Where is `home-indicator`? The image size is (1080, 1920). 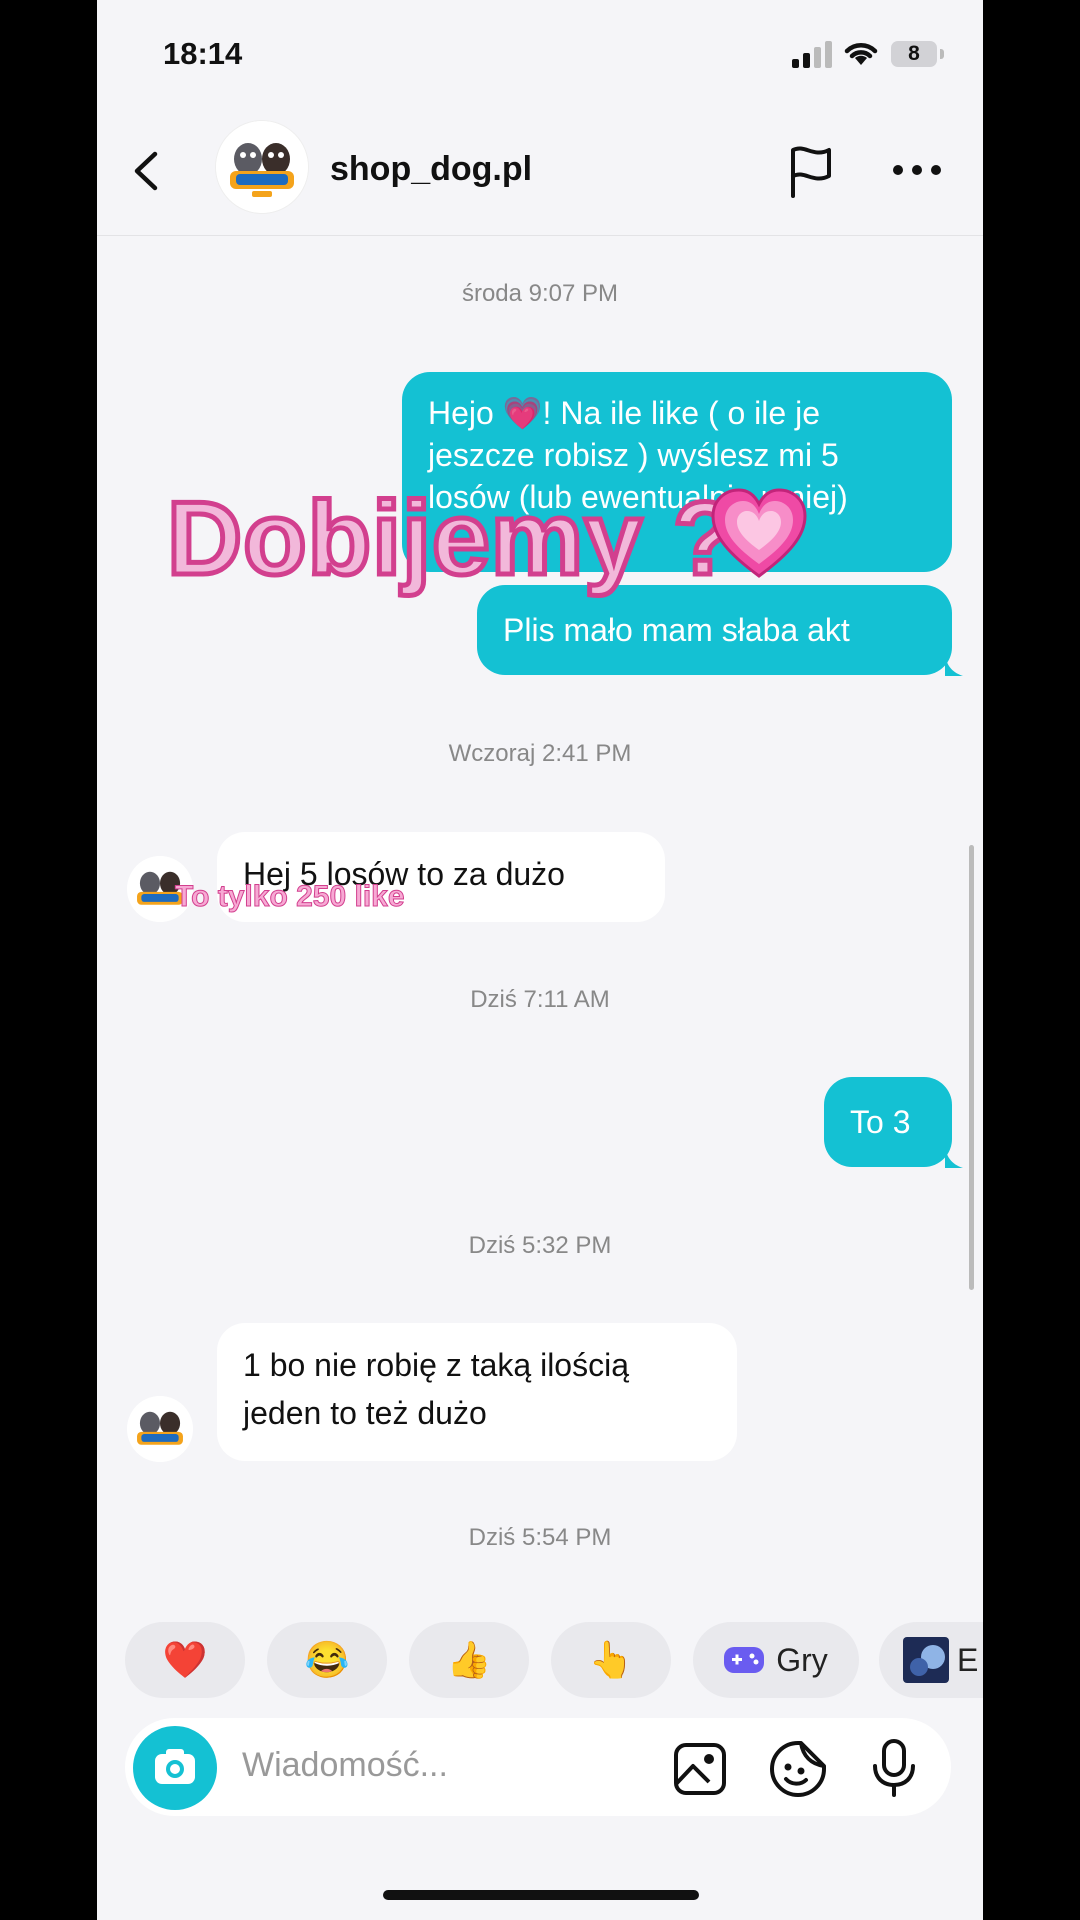 home-indicator is located at coordinates (541, 1895).